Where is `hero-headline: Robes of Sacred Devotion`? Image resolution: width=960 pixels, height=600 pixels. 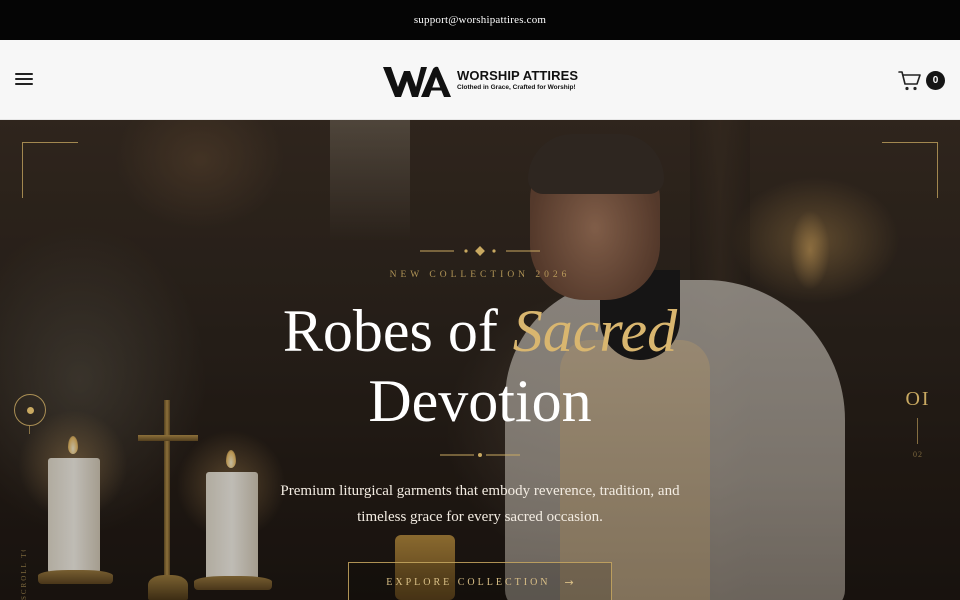
hero-headline: Robes of Sacred Devotion is located at coordinates (480, 366).